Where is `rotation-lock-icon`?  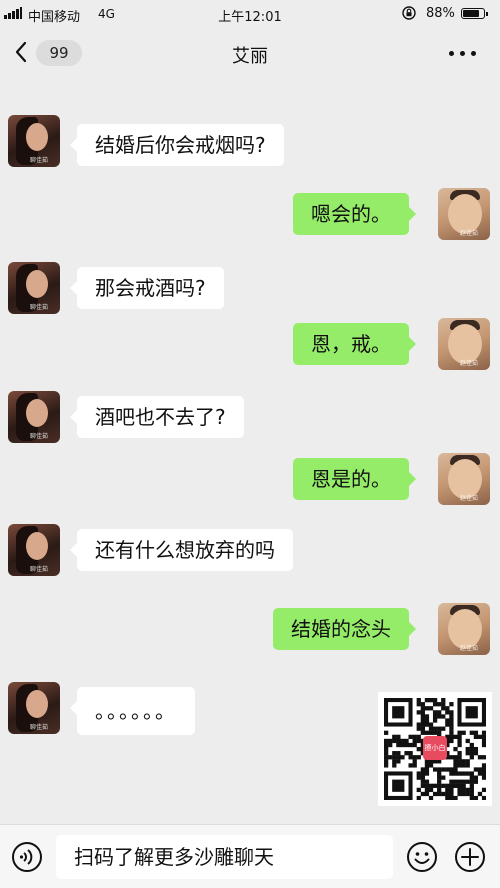
rotation-lock-icon is located at coordinates (409, 13).